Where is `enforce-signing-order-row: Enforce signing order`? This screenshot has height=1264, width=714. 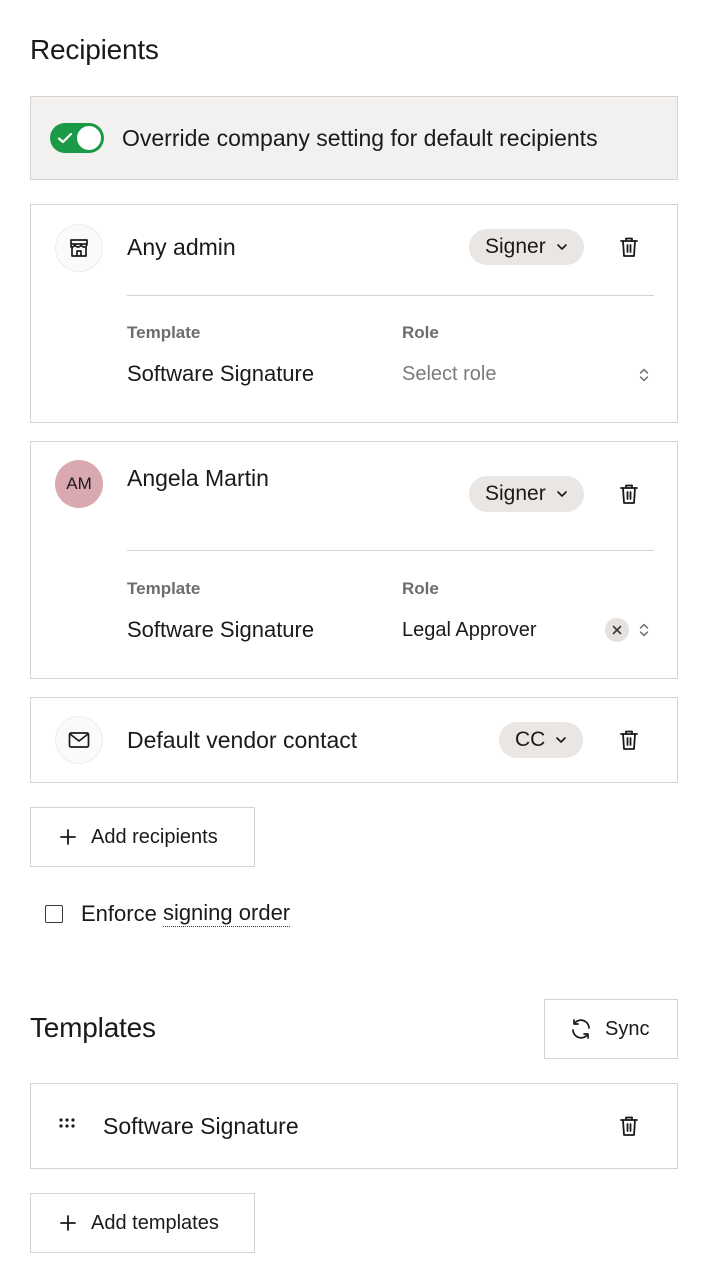
enforce-signing-order-row: Enforce signing order is located at coordinates (168, 913).